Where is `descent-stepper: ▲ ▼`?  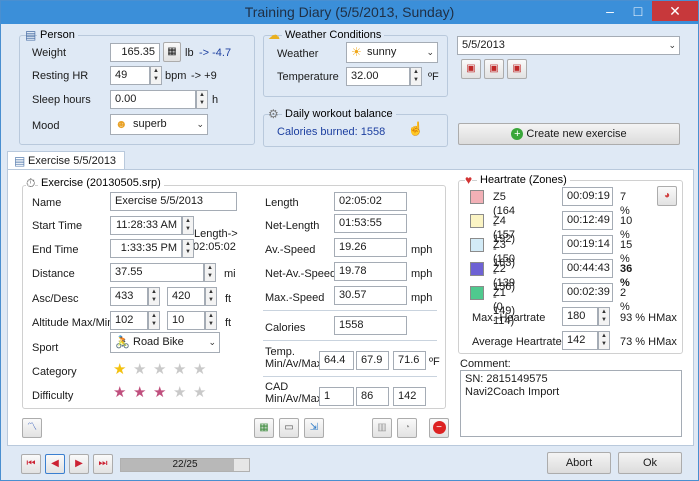 descent-stepper: ▲ ▼ is located at coordinates (211, 296).